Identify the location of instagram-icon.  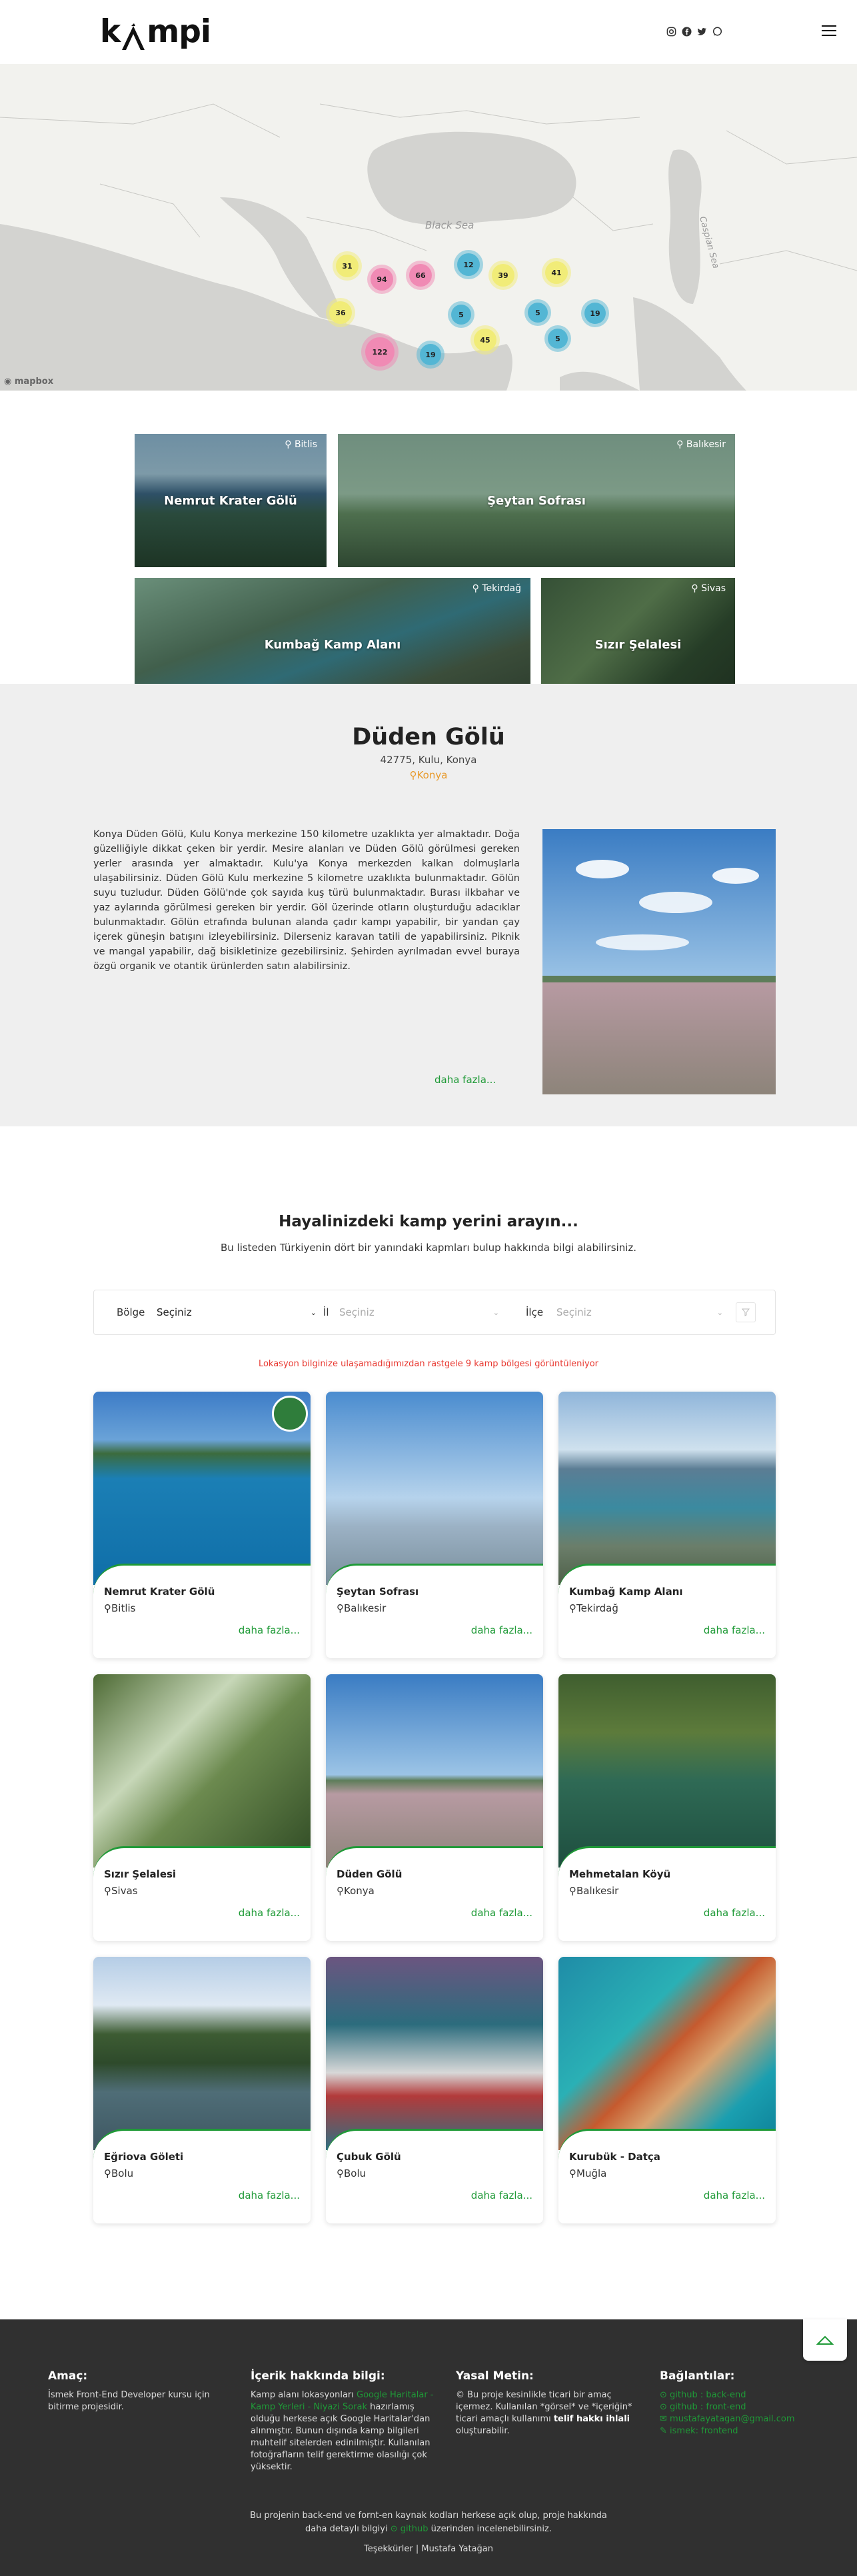
(671, 32).